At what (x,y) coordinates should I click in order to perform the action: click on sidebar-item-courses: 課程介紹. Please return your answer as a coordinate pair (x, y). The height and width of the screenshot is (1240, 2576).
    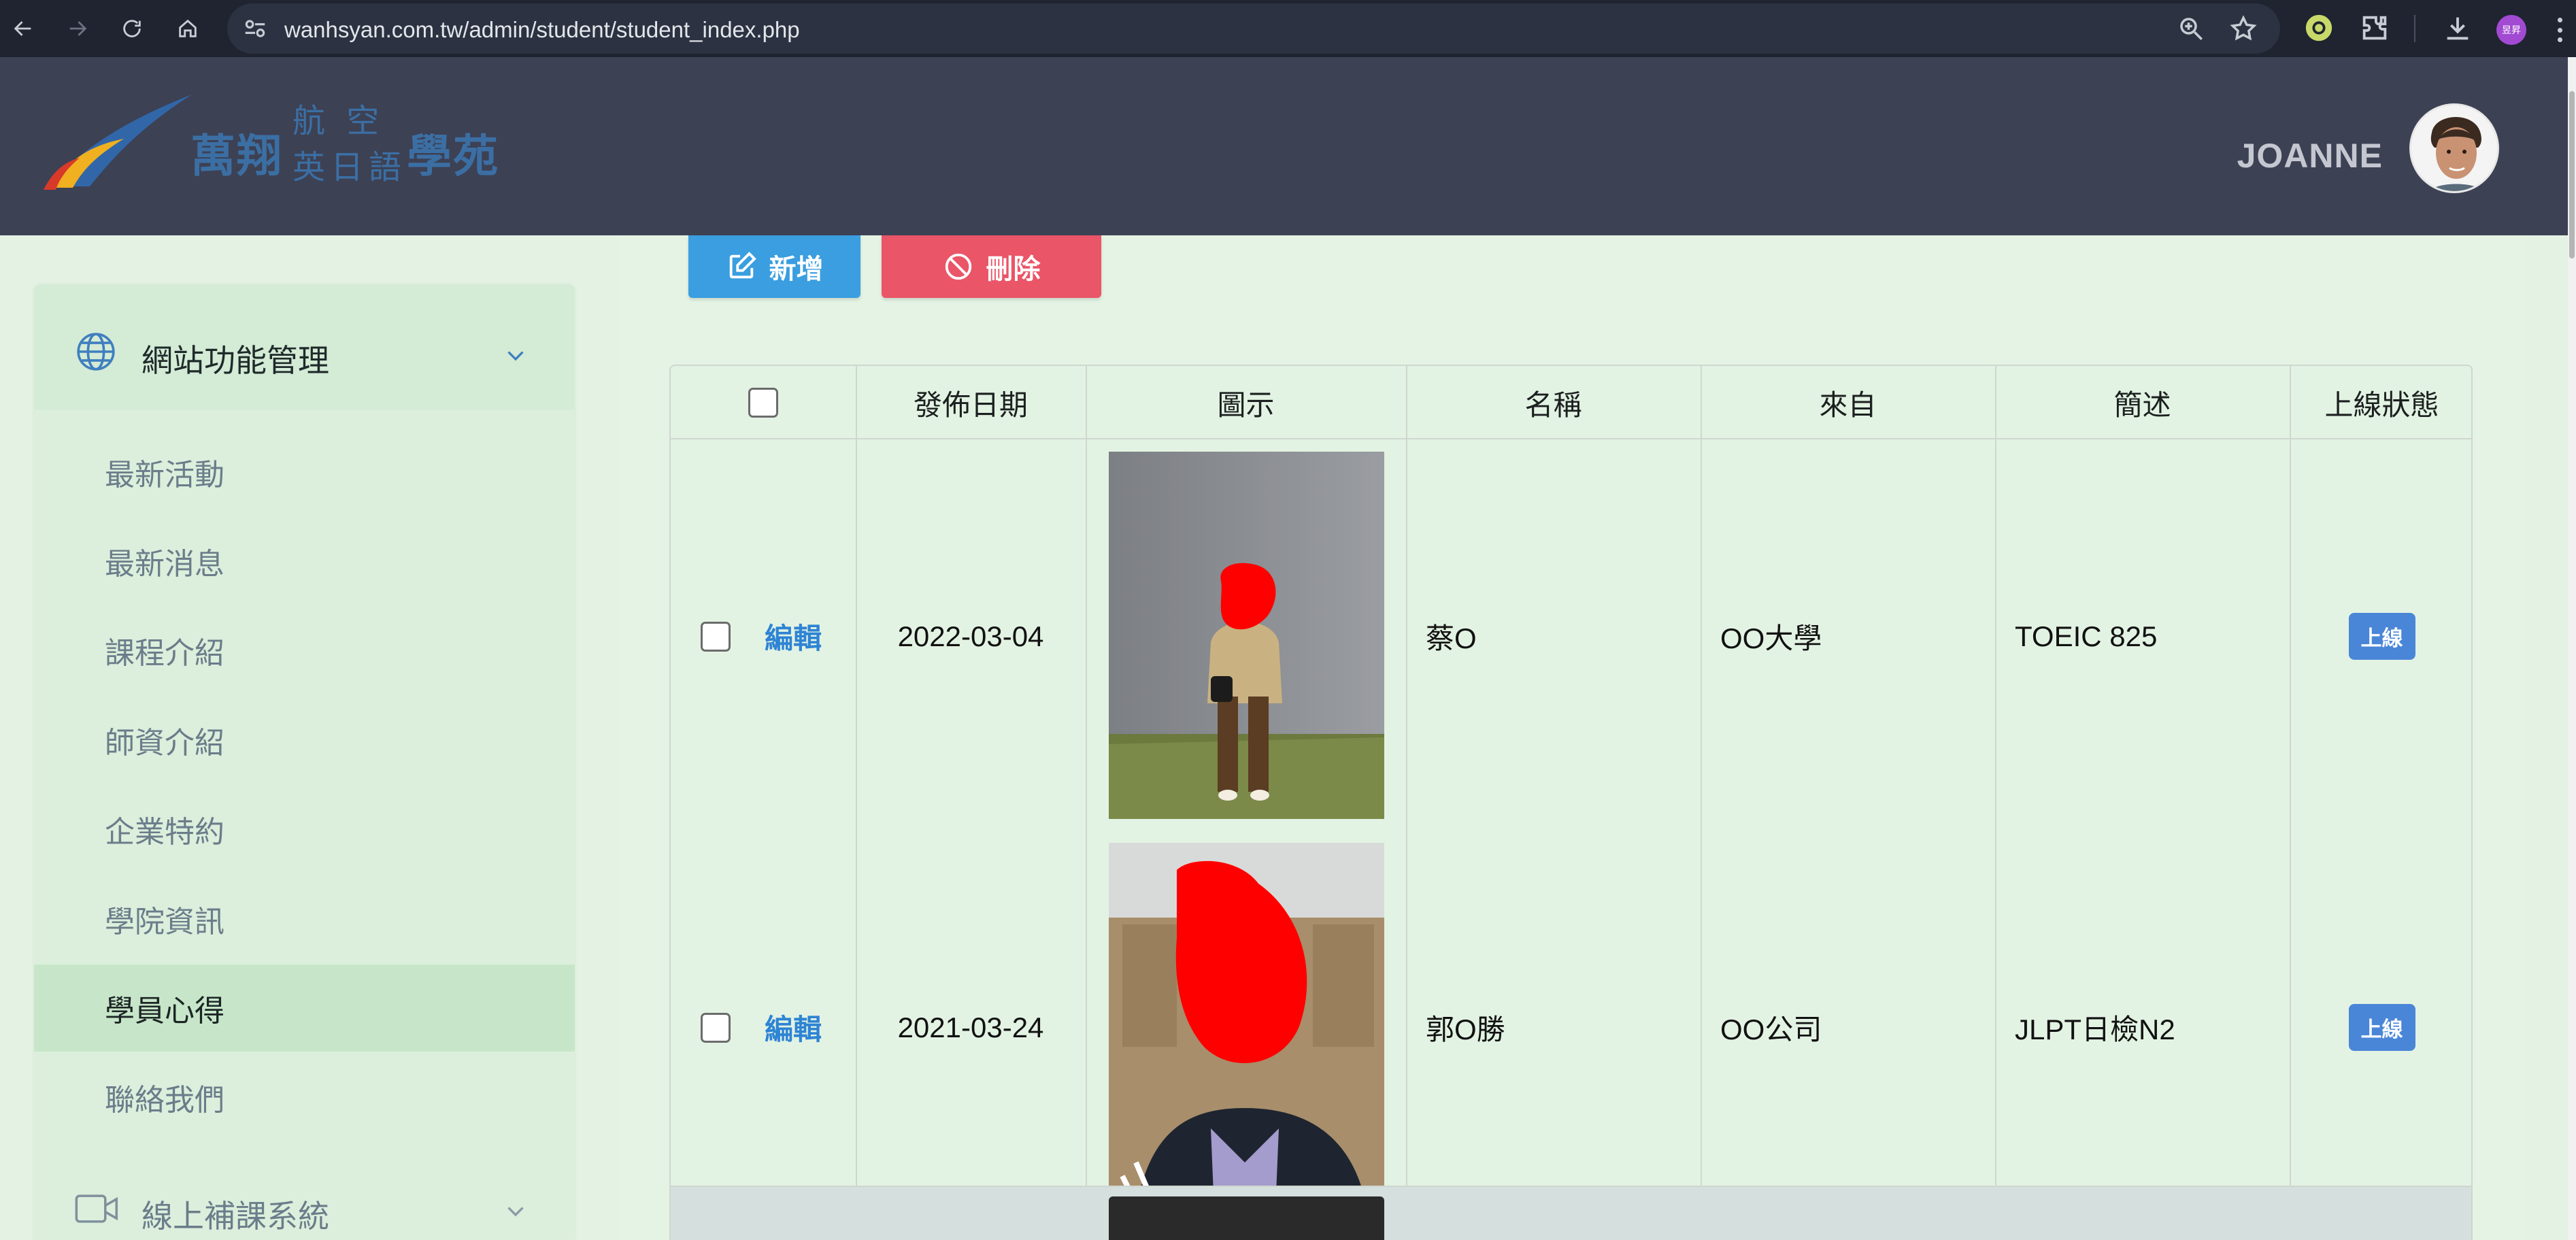
    Looking at the image, I should click on (304, 650).